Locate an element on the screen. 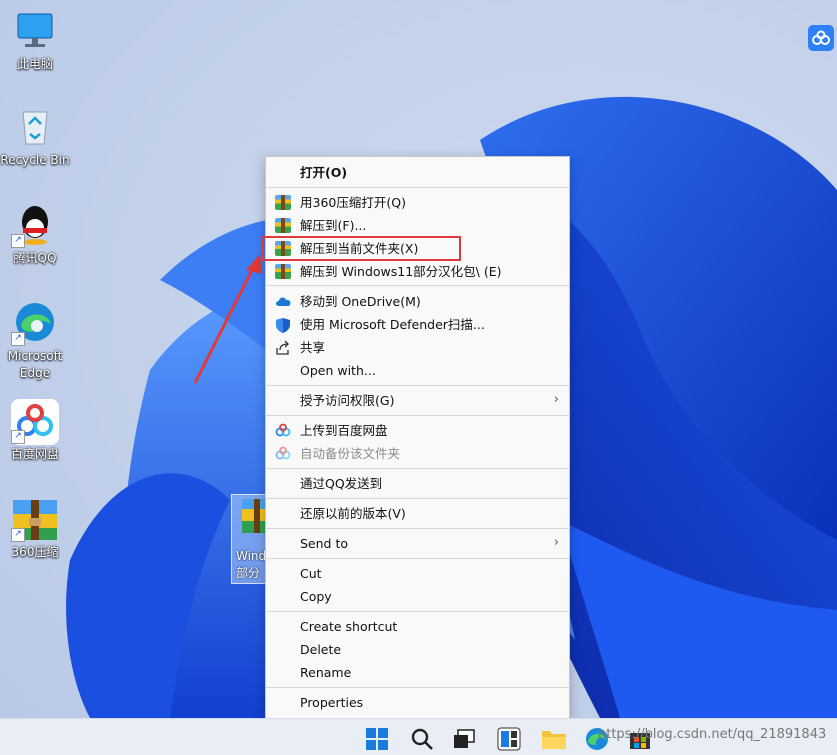 This screenshot has height=755, width=837. menu-item-label: Cut is located at coordinates (311, 573).